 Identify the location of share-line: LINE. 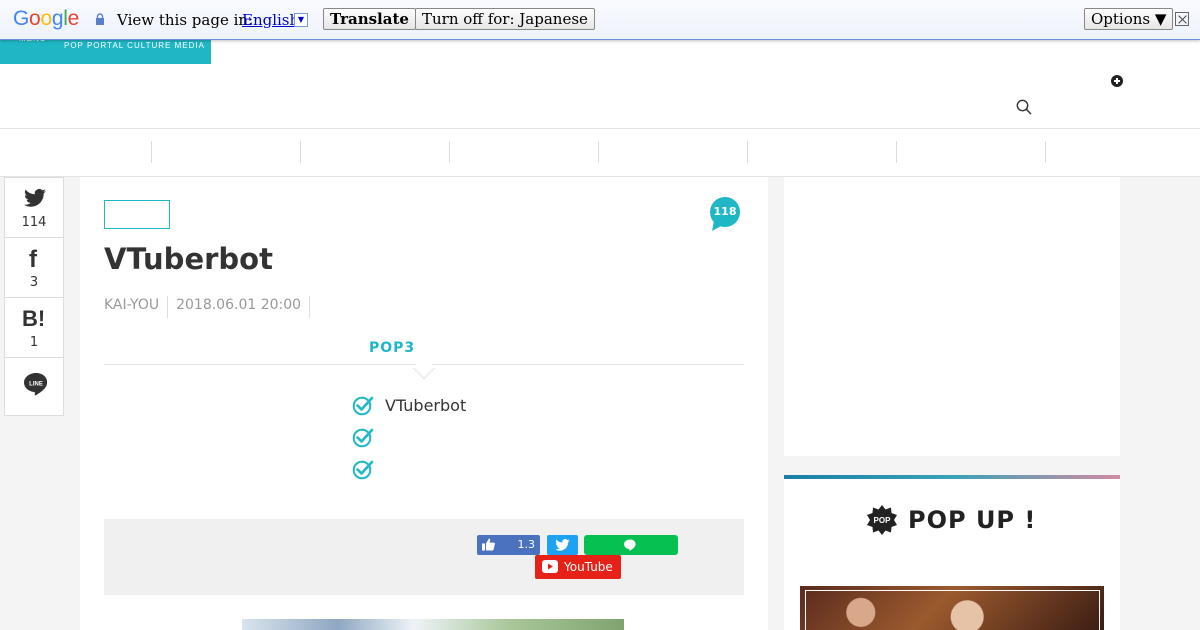
(34, 386).